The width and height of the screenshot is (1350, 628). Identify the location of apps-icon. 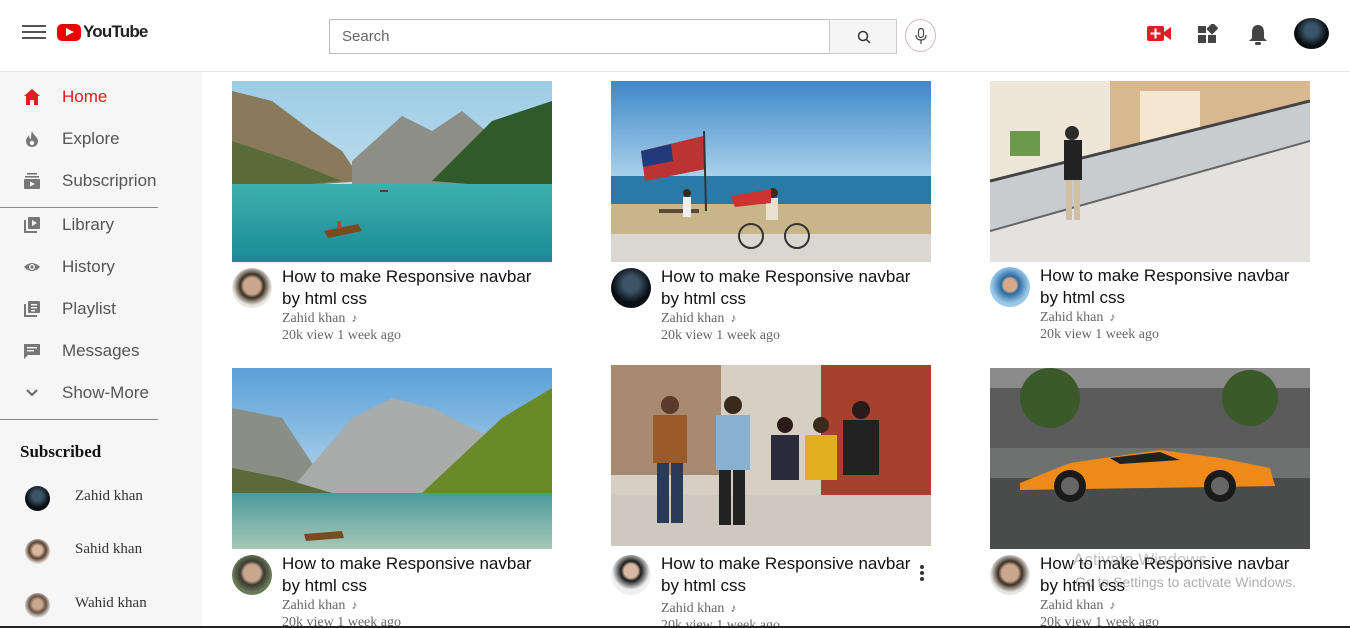
(1208, 35).